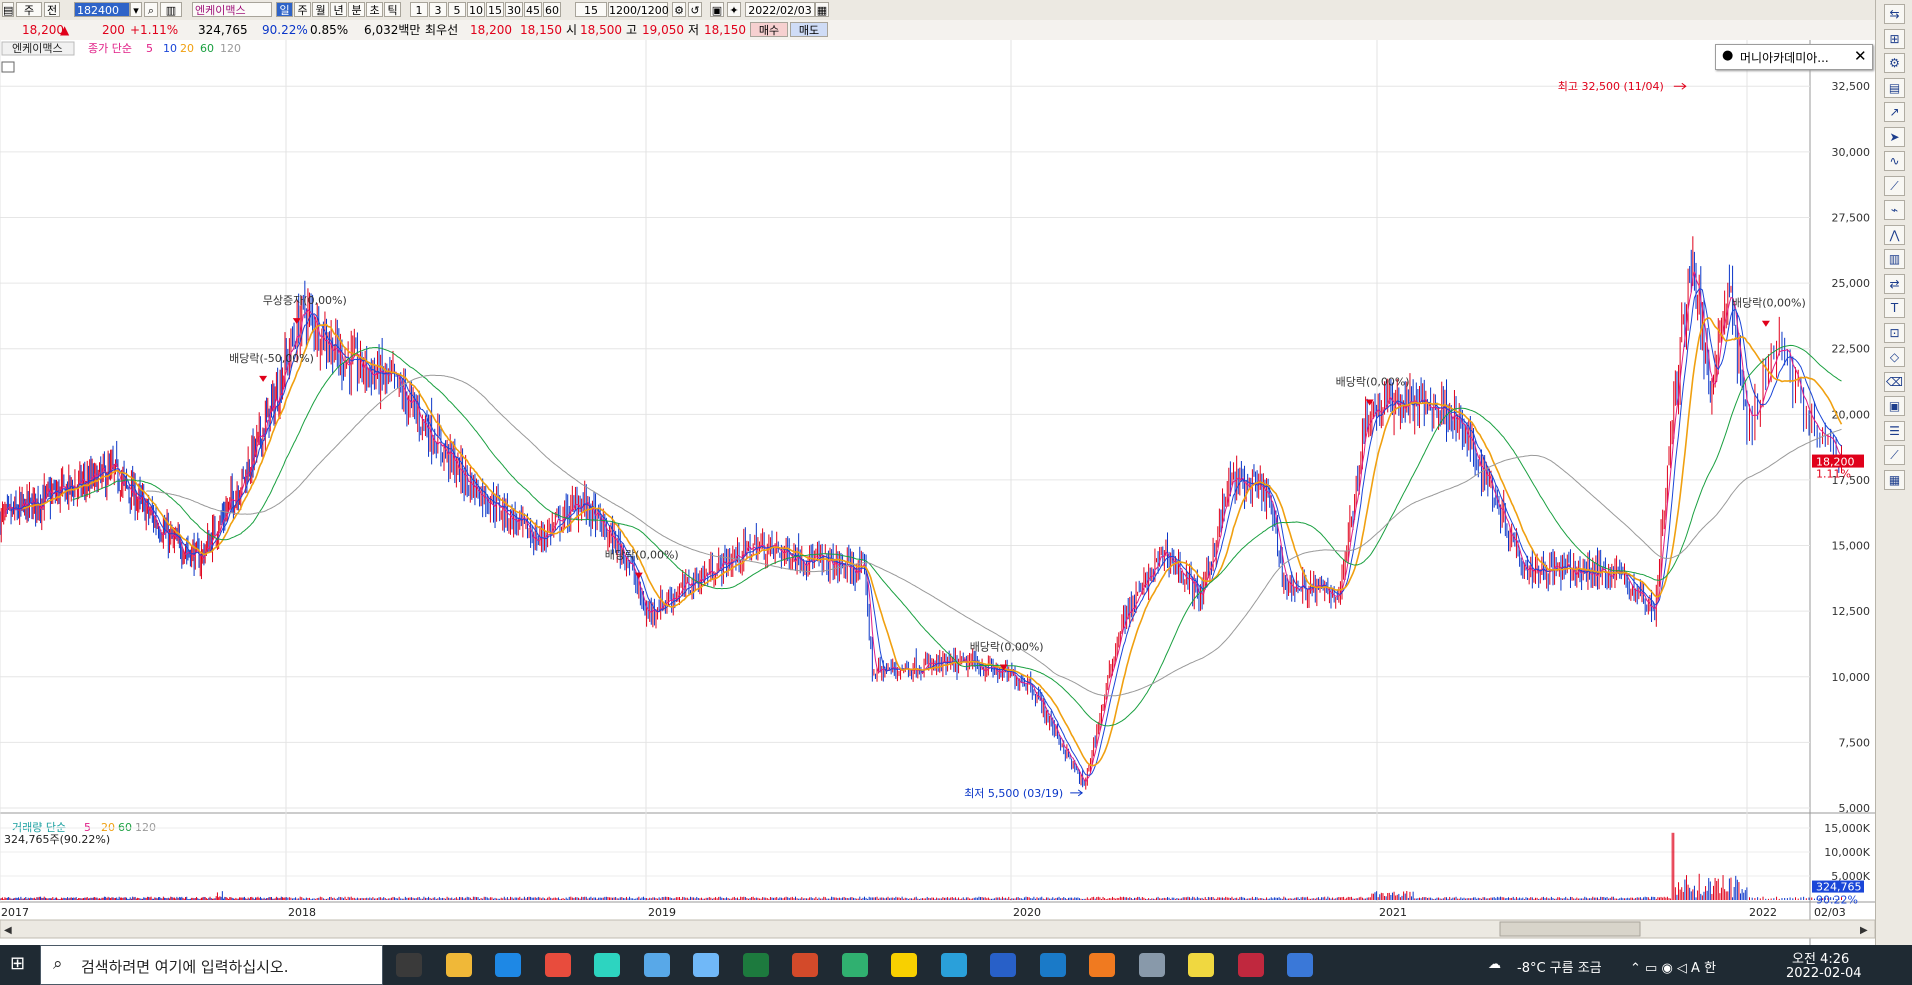 This screenshot has width=1912, height=985. What do you see at coordinates (734, 9) in the screenshot?
I see `gear-icon: ✦` at bounding box center [734, 9].